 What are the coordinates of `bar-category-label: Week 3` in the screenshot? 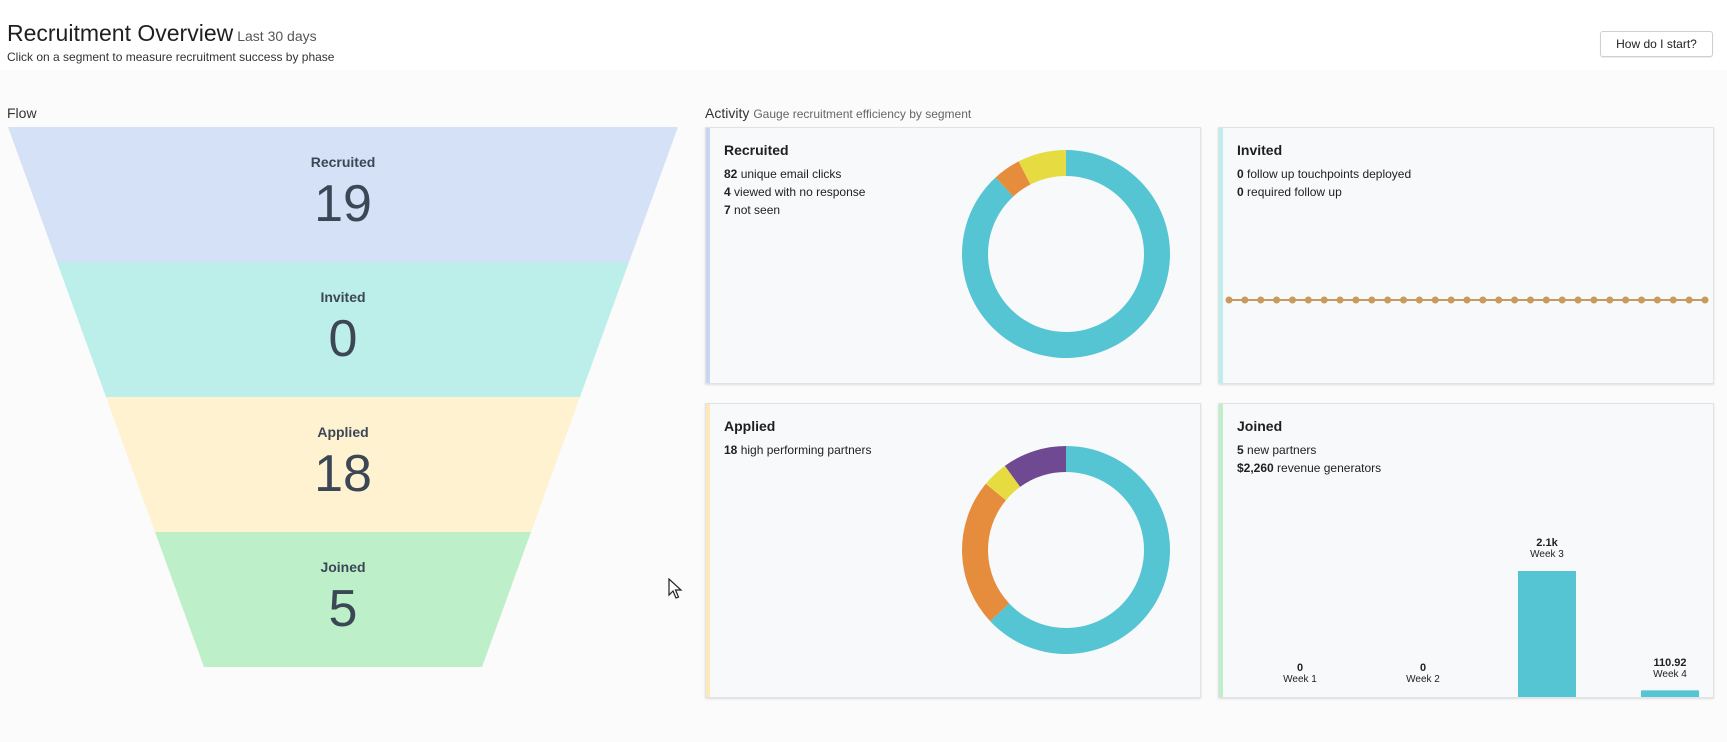 It's located at (1547, 554).